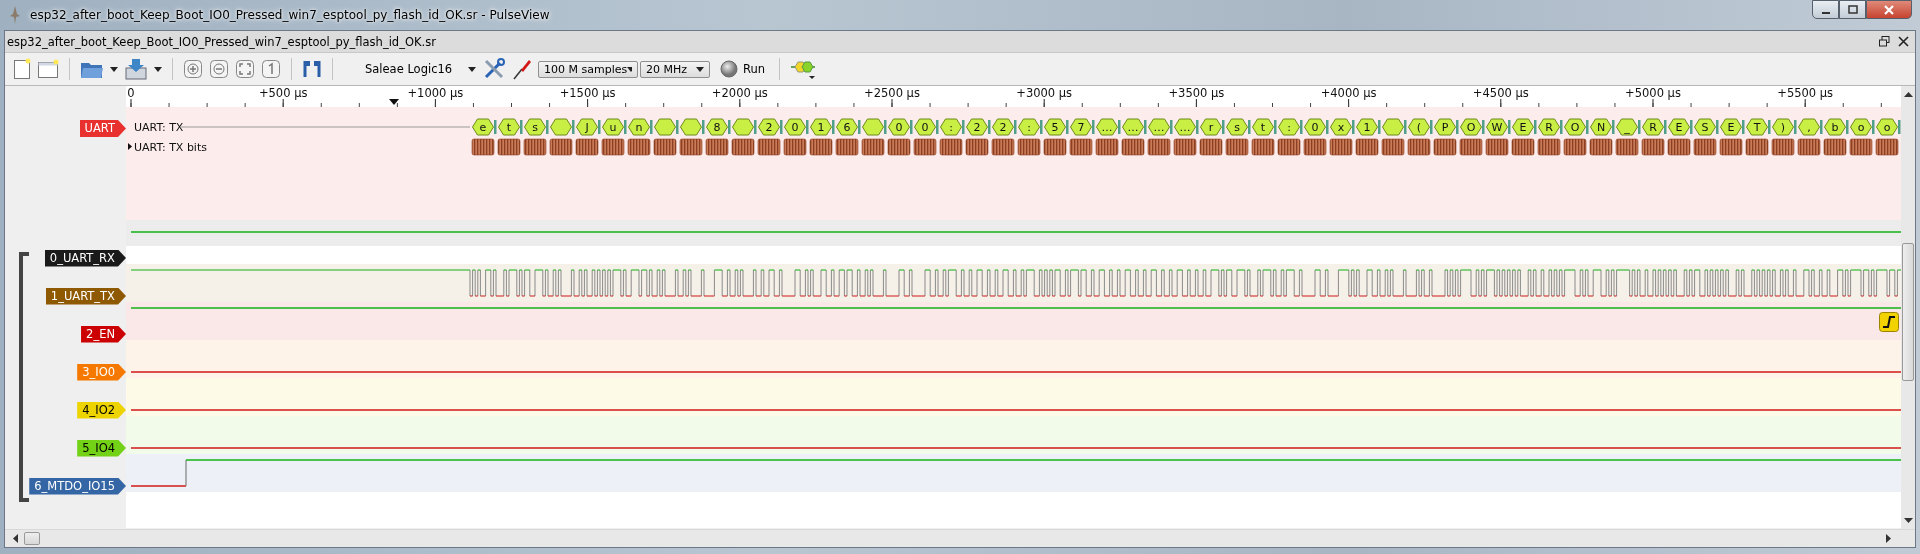  I want to click on decoder-icon, so click(803, 69).